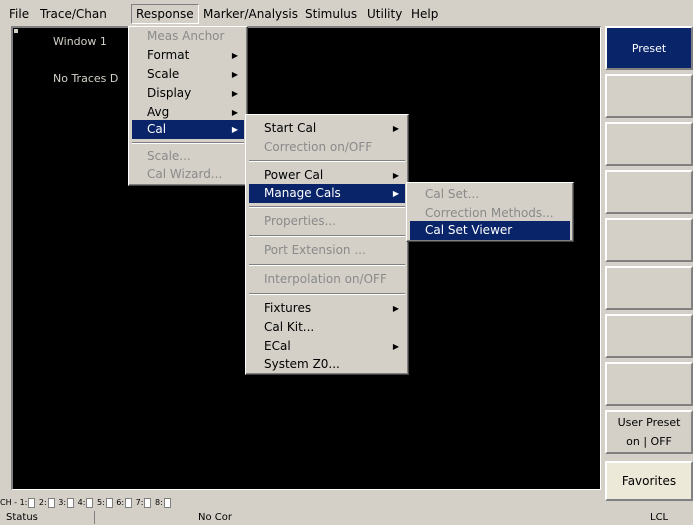  I want to click on menu-item-display: Display ▶, so click(188, 93).